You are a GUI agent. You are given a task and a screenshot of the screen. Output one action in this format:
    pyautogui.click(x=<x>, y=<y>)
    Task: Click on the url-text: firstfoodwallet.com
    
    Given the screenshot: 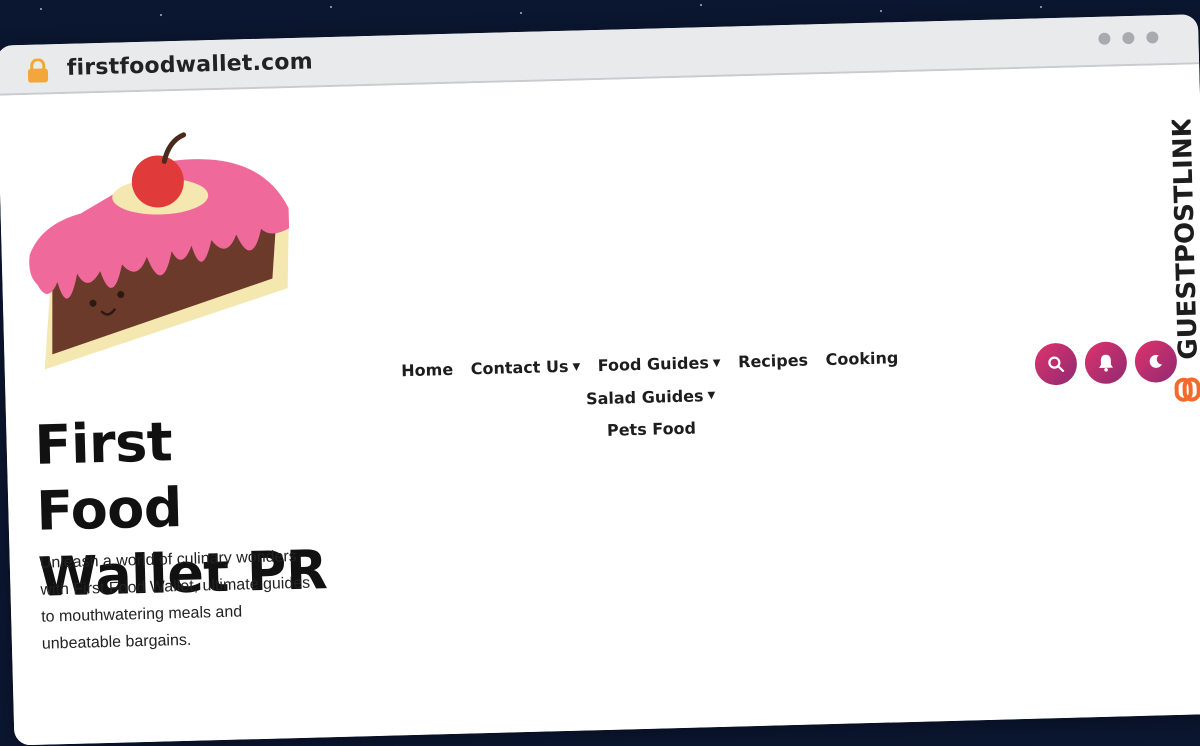 What is the action you would take?
    pyautogui.click(x=190, y=64)
    